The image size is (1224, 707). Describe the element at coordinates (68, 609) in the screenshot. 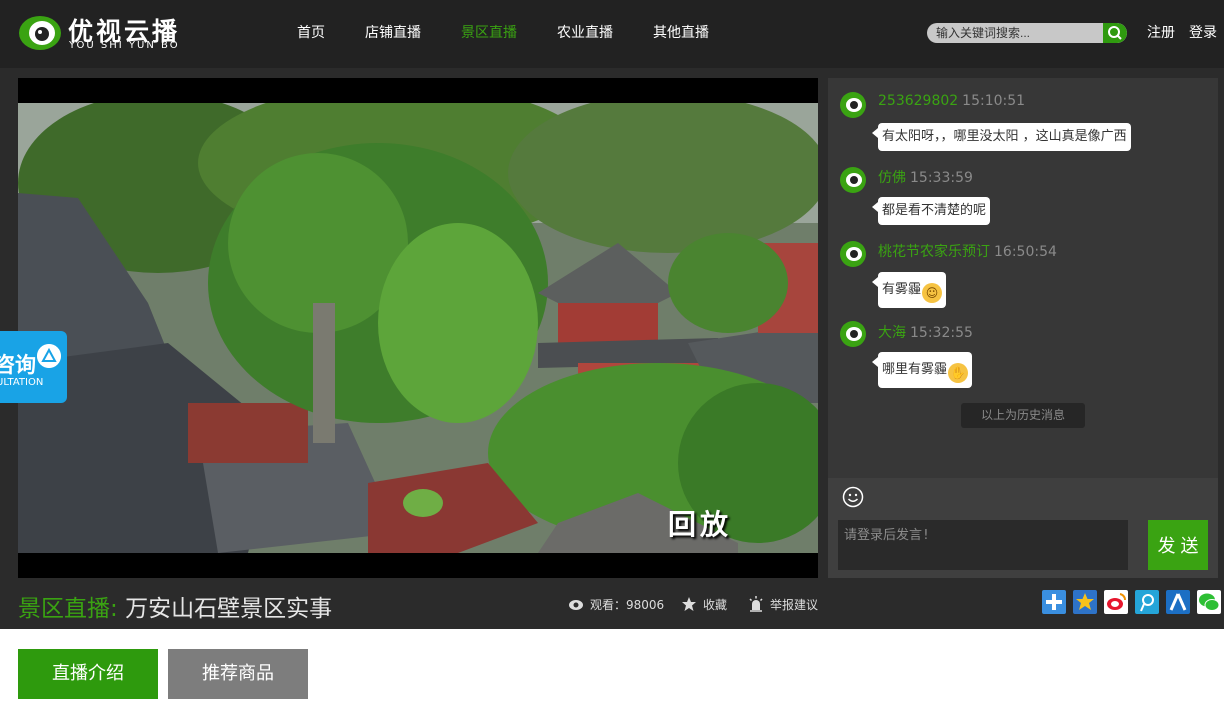

I see `stream-category: 景区直播:` at that location.